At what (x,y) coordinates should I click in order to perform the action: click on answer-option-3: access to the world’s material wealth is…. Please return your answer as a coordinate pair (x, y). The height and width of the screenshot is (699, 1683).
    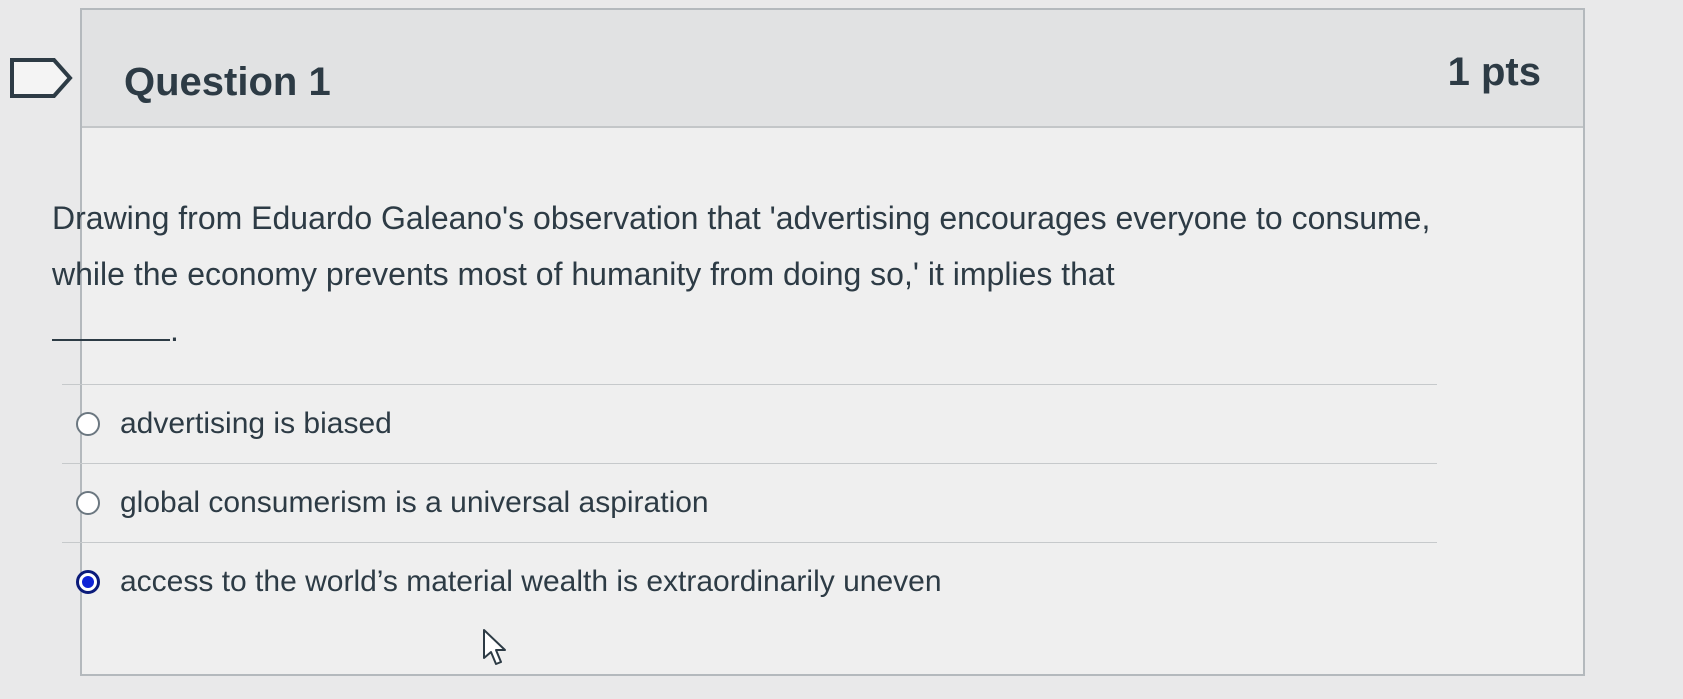
    Looking at the image, I should click on (749, 582).